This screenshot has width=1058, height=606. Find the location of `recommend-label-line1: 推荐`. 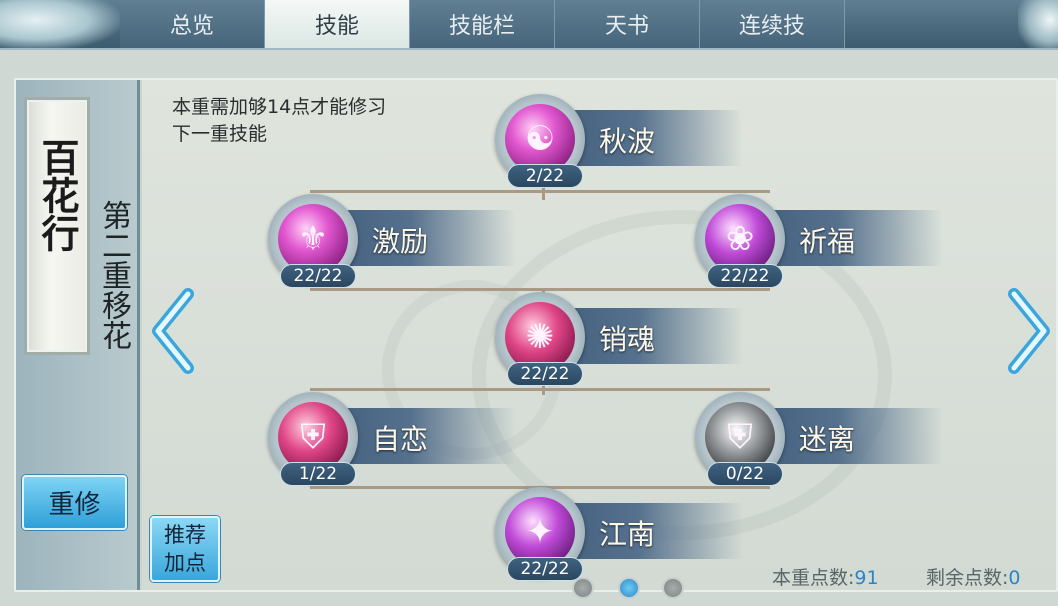

recommend-label-line1: 推荐 is located at coordinates (185, 535).